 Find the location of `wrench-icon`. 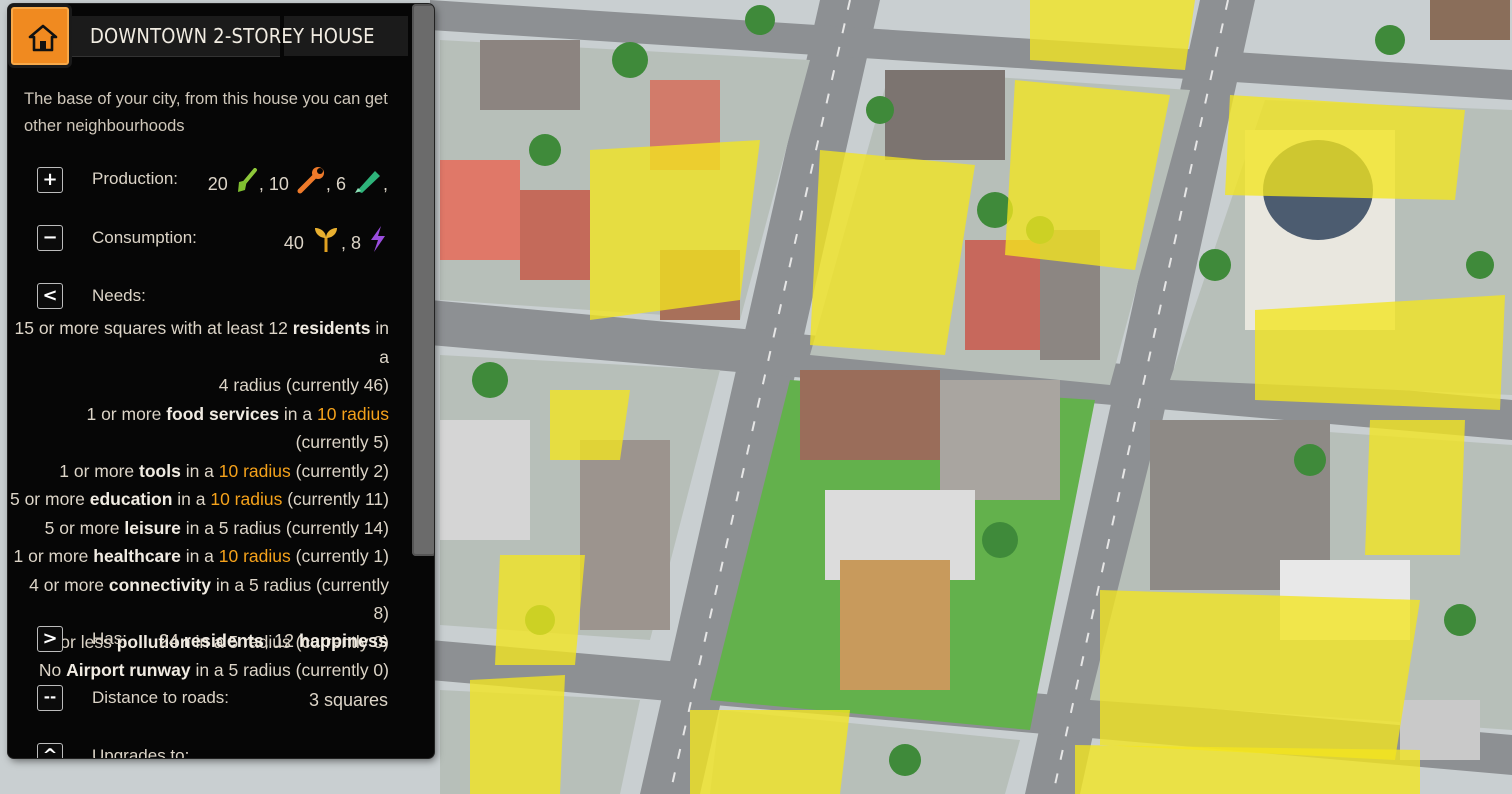

wrench-icon is located at coordinates (310, 180).